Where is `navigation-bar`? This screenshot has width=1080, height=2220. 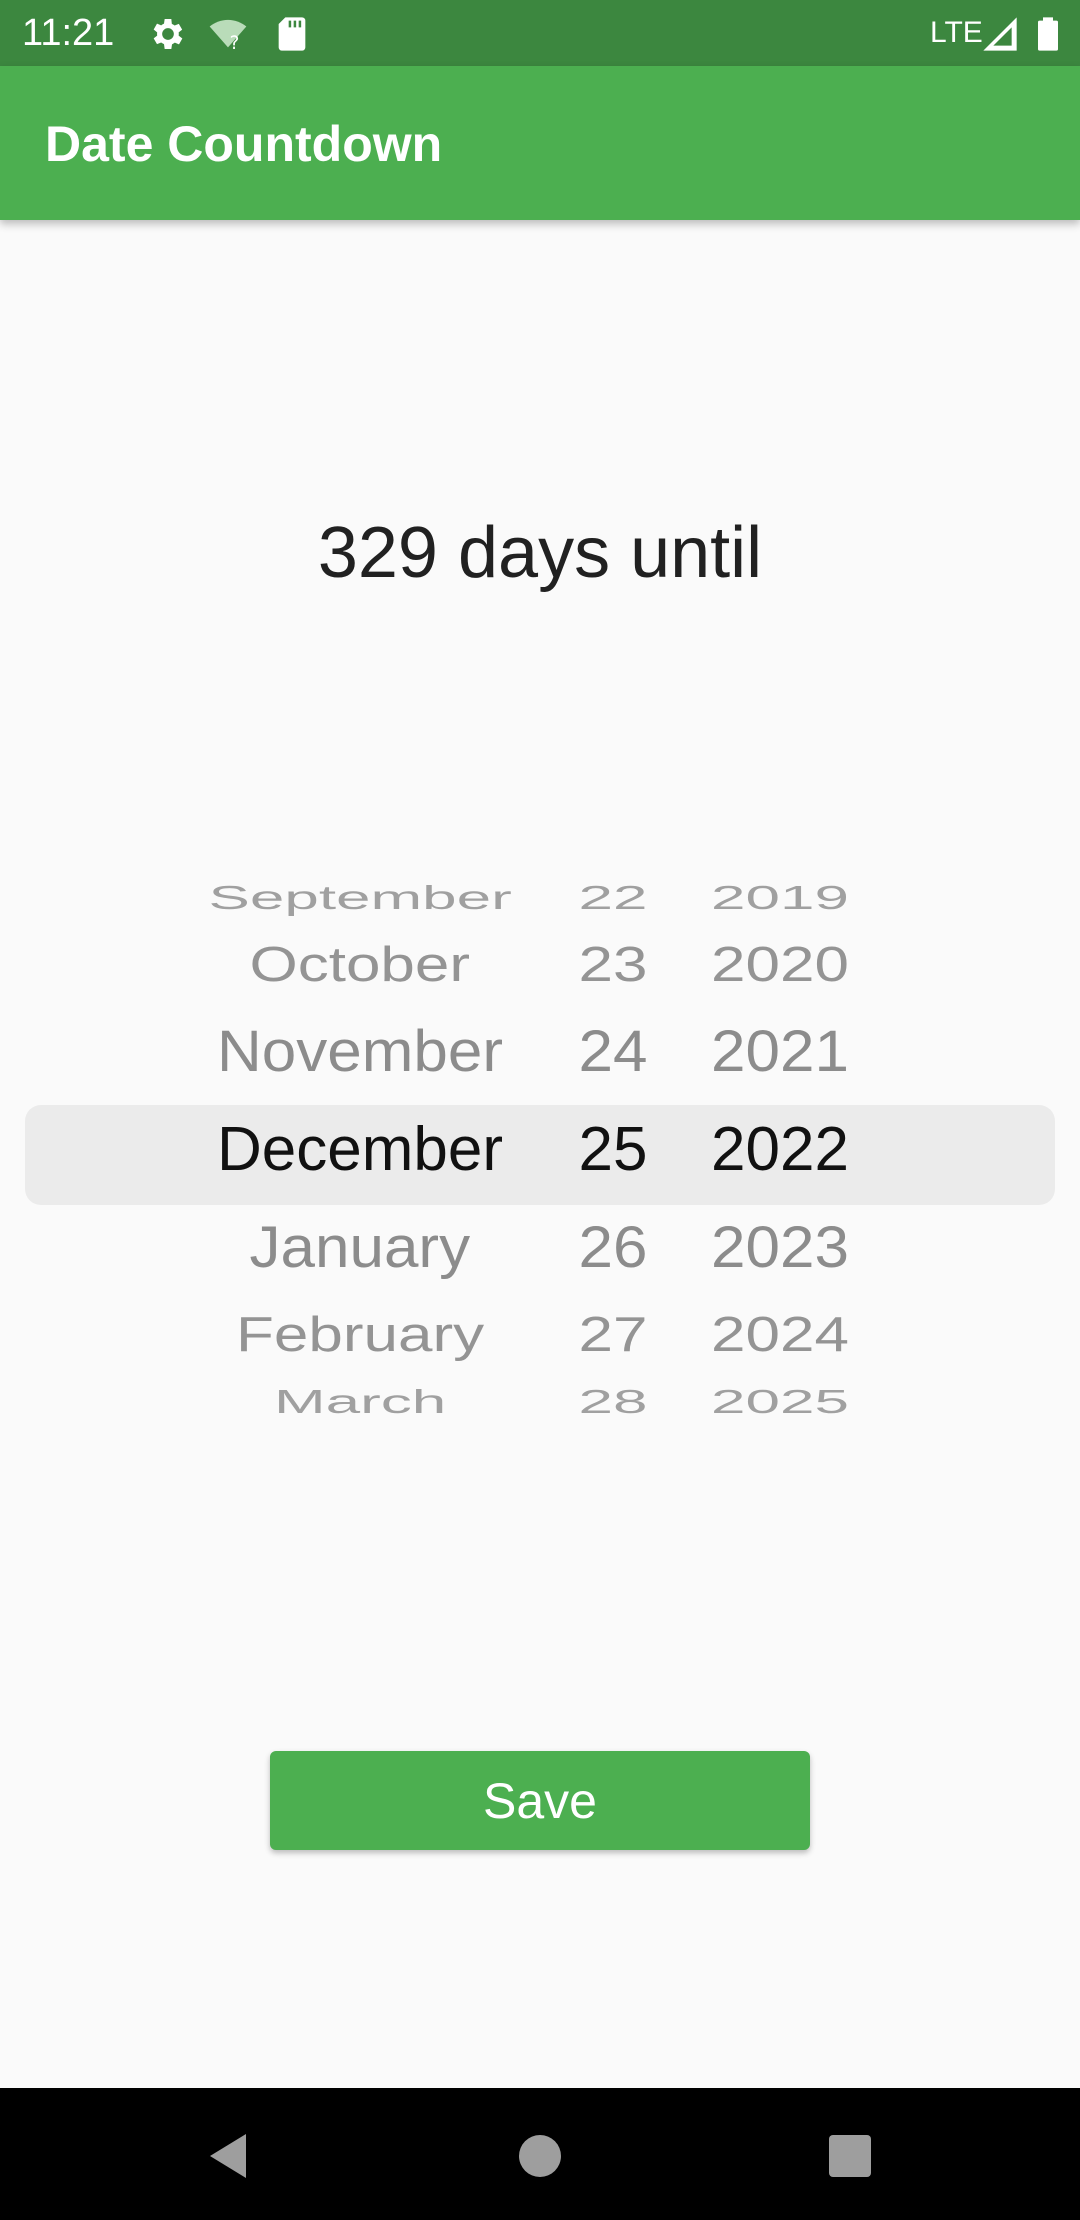
navigation-bar is located at coordinates (540, 2154).